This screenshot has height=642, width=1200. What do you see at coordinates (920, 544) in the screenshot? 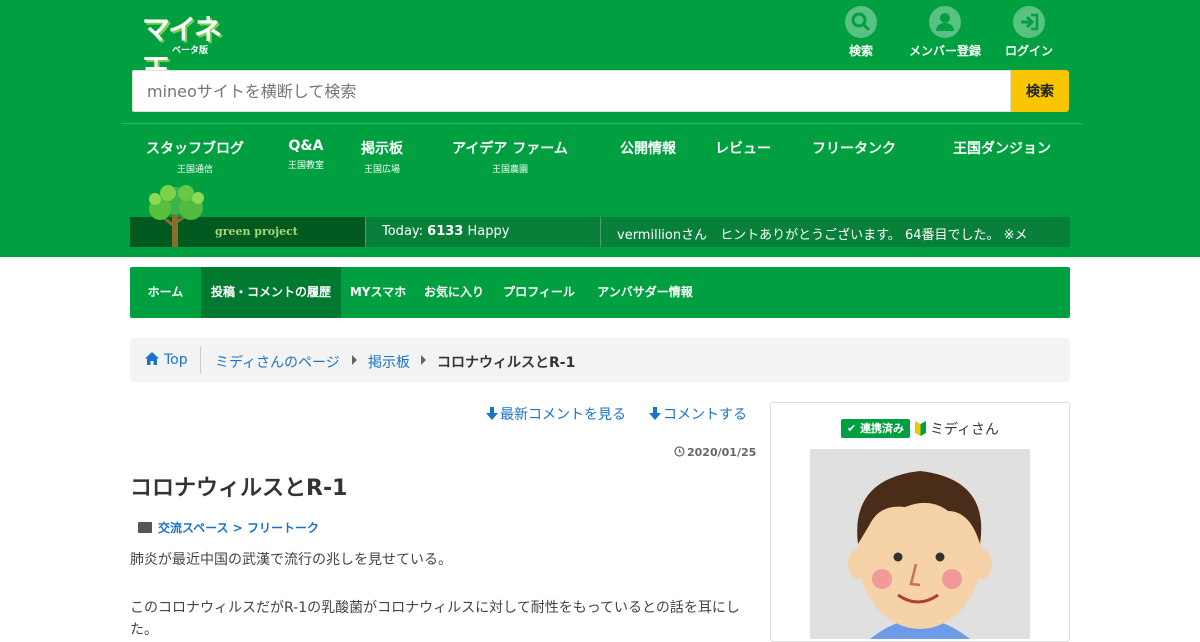
I see `avatar` at bounding box center [920, 544].